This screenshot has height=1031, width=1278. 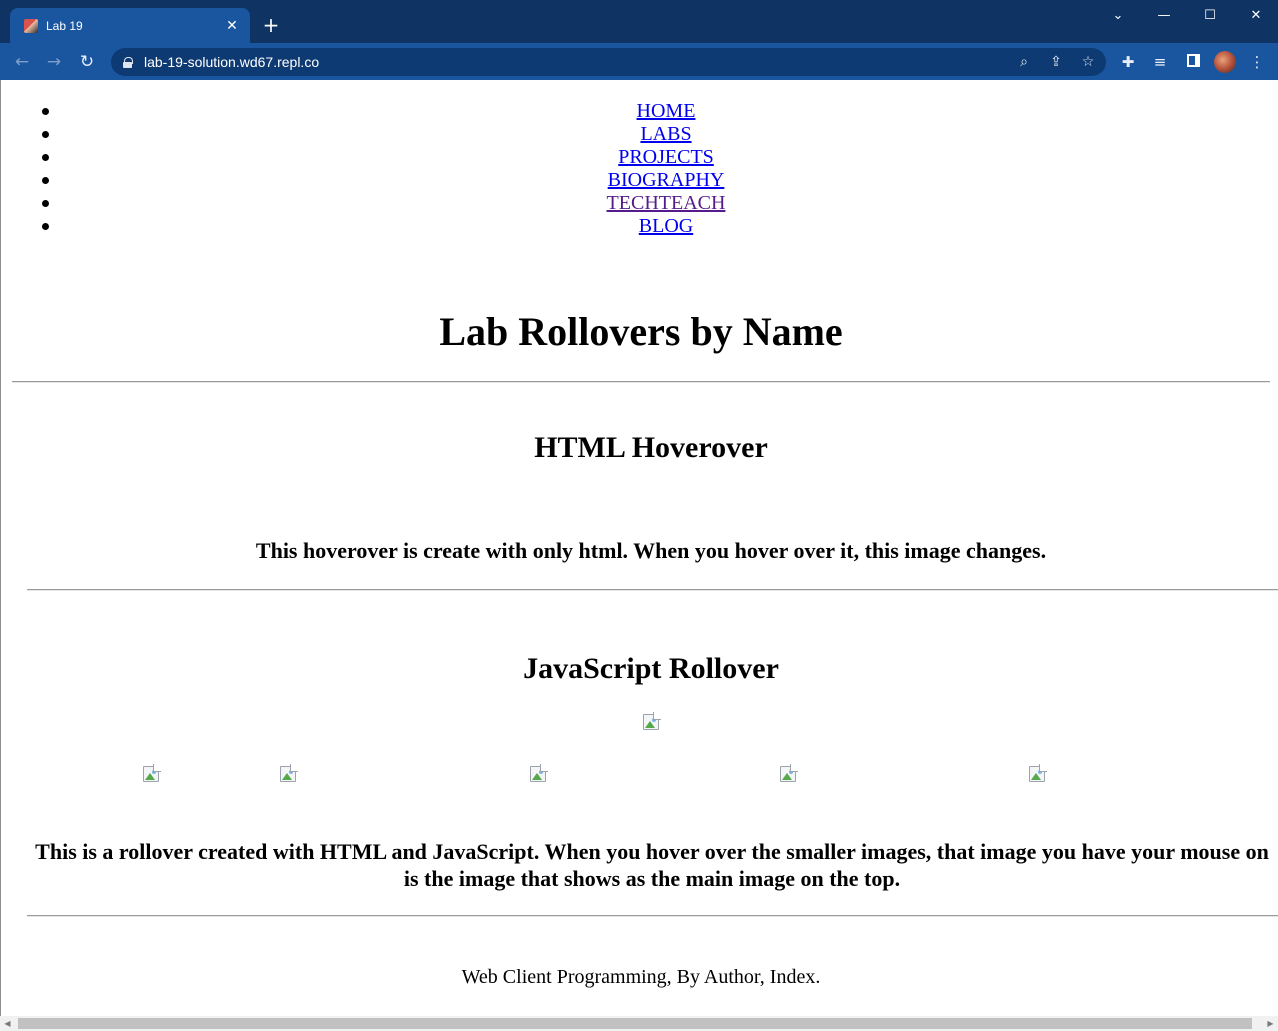 What do you see at coordinates (639, 21) in the screenshot?
I see `browser-titlebar: Lab 19 ✕ + ⌄ — ☐ ✕` at bounding box center [639, 21].